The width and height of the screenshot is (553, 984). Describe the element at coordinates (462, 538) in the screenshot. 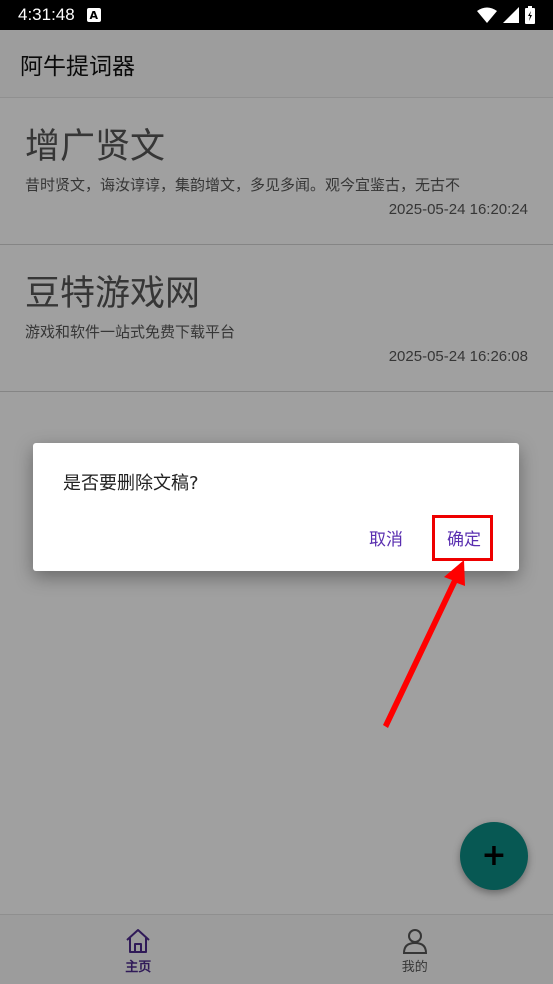

I see `highlight-box` at that location.